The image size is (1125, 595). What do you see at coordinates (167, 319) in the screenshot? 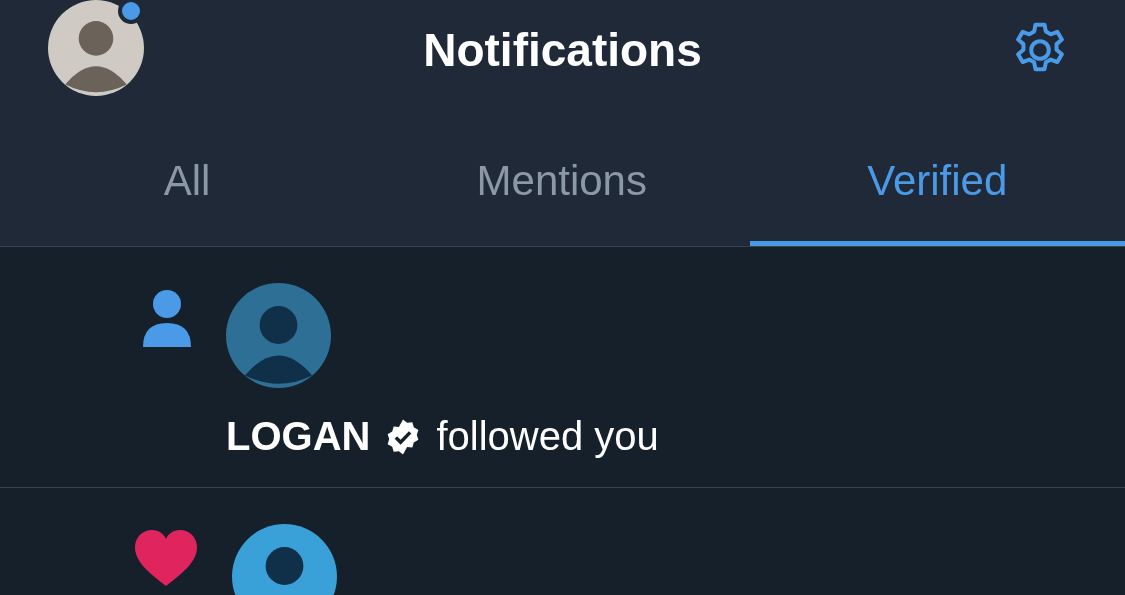
I see `person-icon` at bounding box center [167, 319].